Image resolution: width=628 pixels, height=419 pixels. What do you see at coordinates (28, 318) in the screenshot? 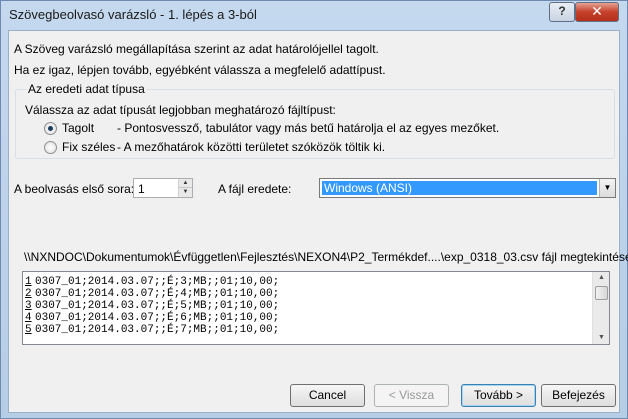
I see `line-number: 4` at bounding box center [28, 318].